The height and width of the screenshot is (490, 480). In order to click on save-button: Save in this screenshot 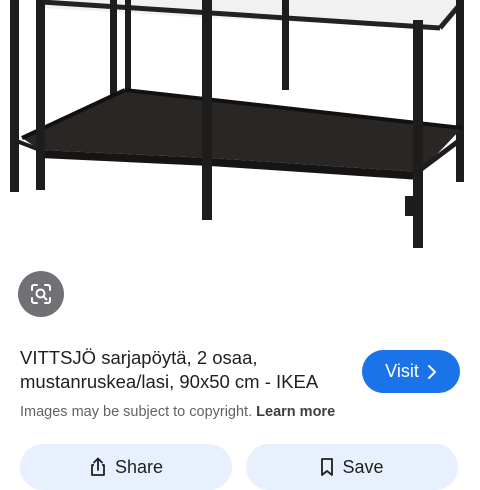, I will do `click(352, 467)`.